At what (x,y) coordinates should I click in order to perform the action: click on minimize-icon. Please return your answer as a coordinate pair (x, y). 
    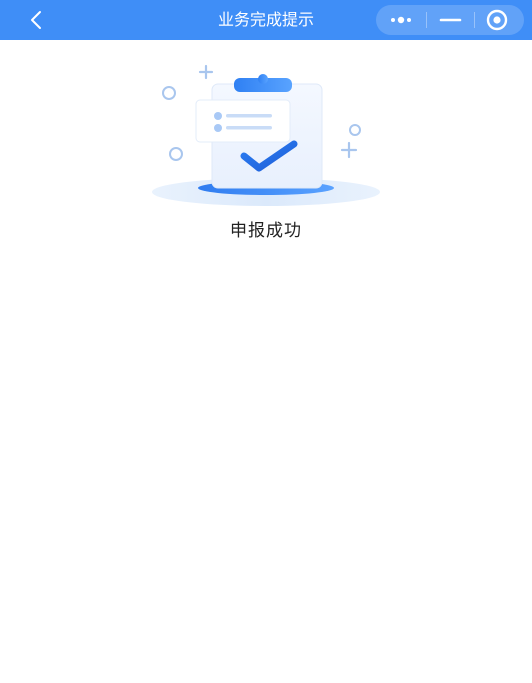
    Looking at the image, I should click on (450, 20).